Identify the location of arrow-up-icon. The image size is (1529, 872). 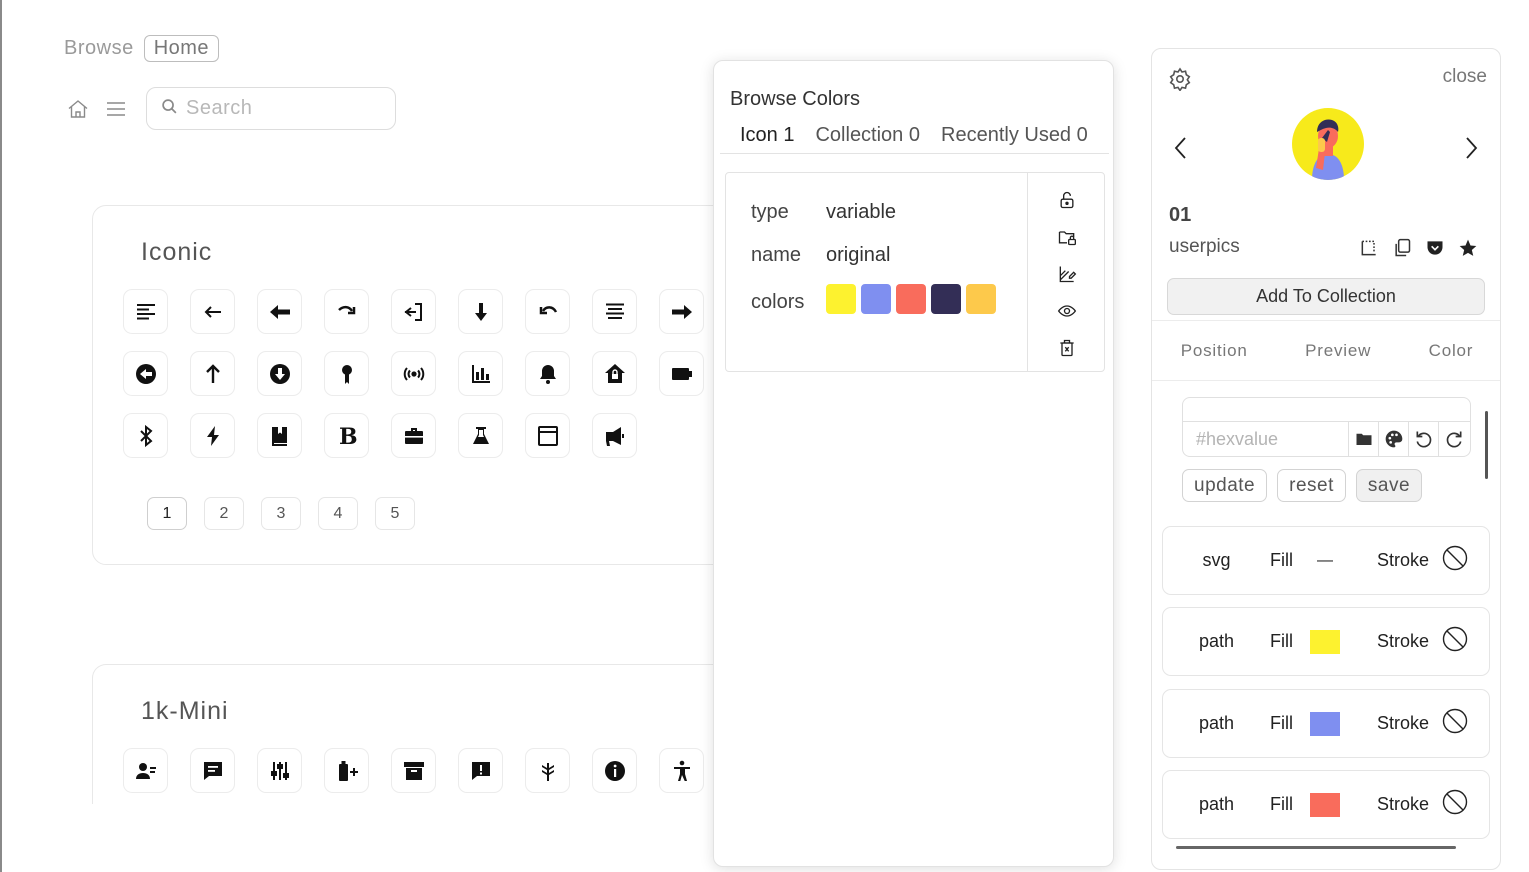
(212, 373).